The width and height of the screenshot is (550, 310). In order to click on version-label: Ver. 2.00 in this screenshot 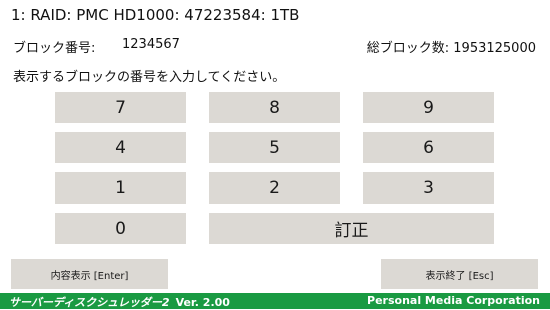, I will do `click(202, 302)`.